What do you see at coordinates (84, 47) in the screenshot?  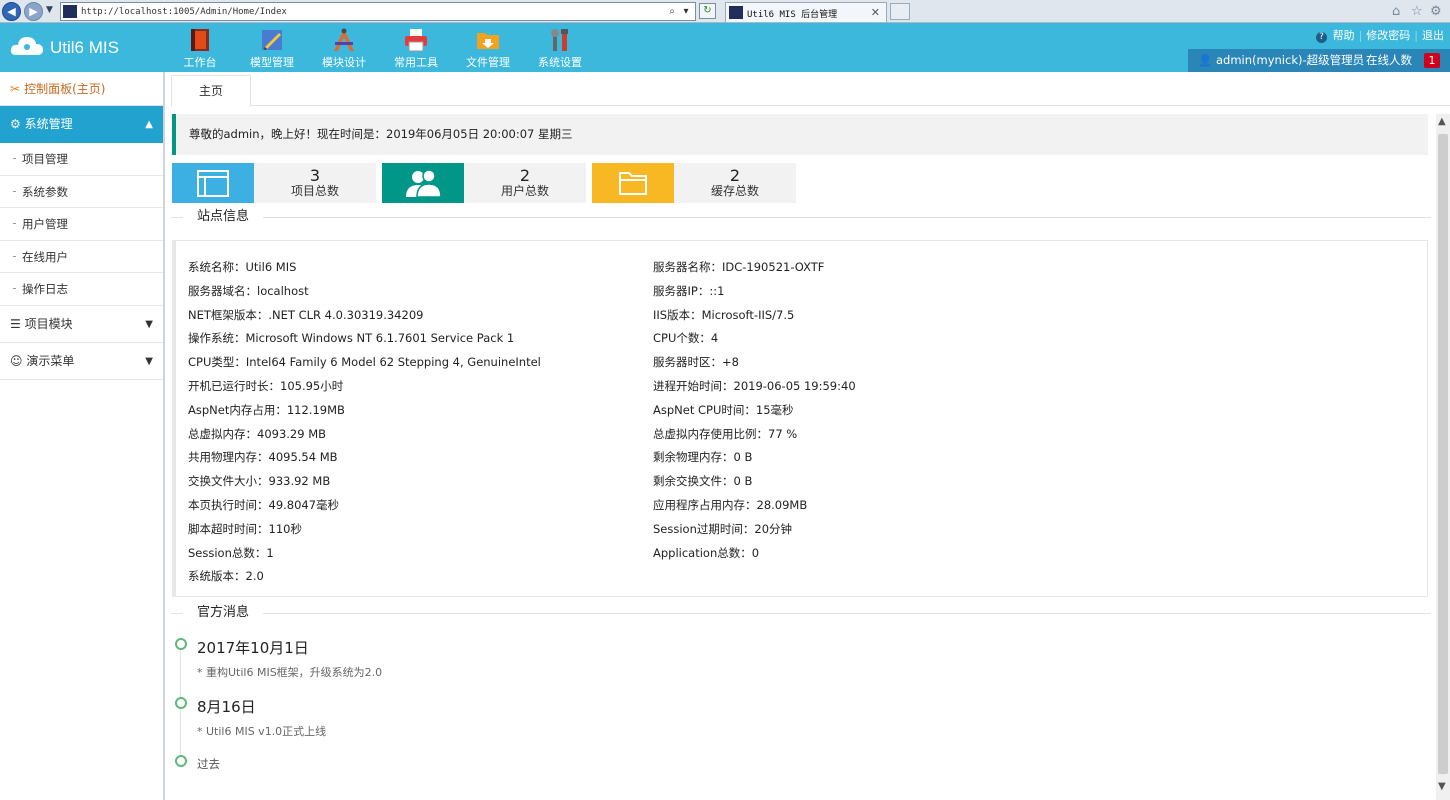 I see `app-name: Util6 MIS` at bounding box center [84, 47].